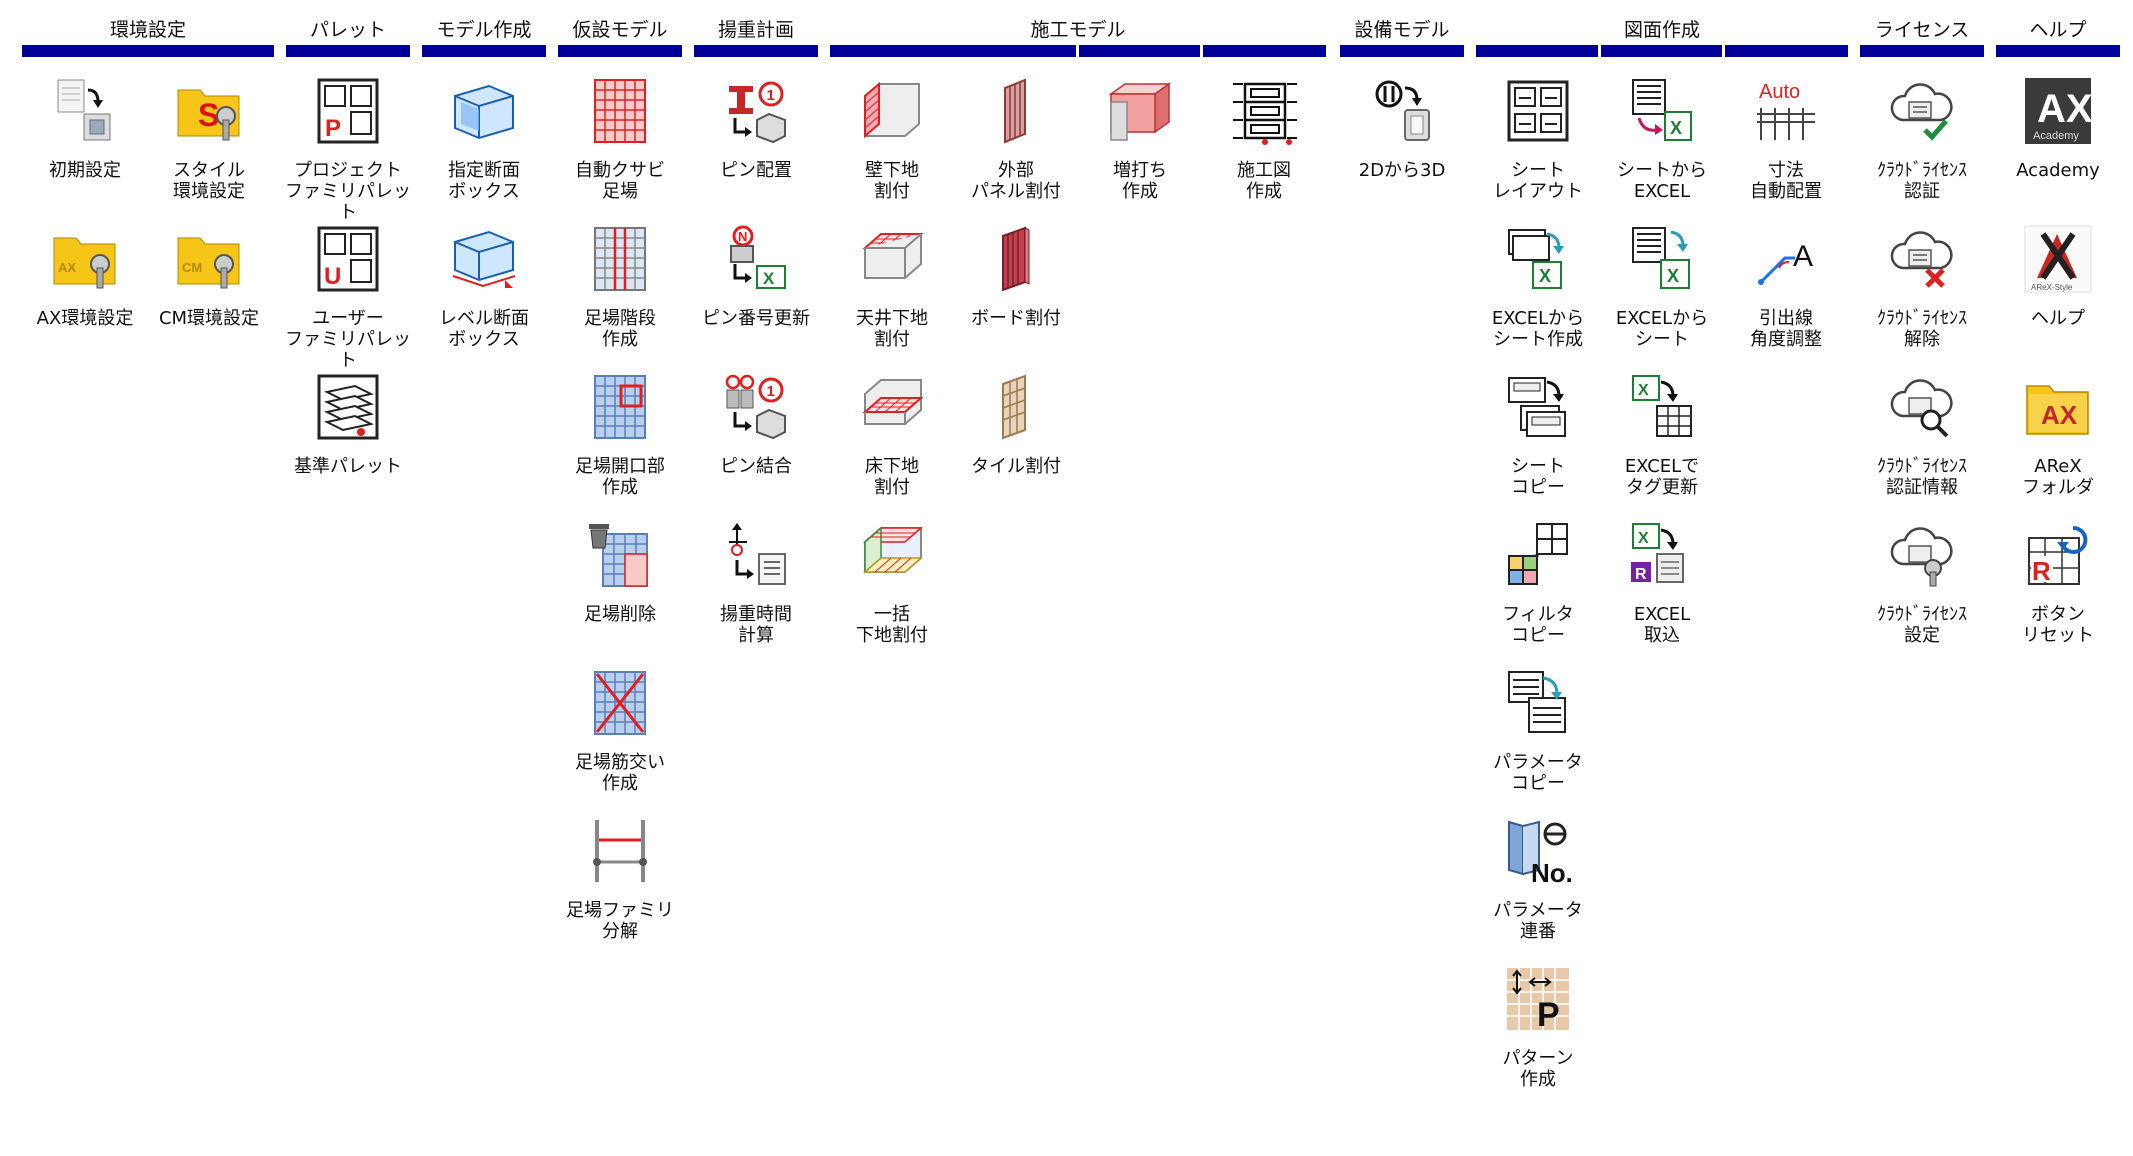 This screenshot has height=1156, width=2133. What do you see at coordinates (620, 445) in the screenshot?
I see `scaffold-opening-button: 足場開口部 作成` at bounding box center [620, 445].